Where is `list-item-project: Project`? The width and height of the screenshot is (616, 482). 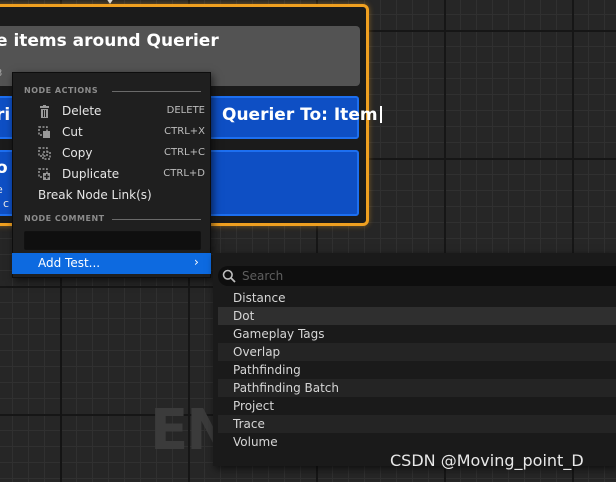
list-item-project: Project is located at coordinates (417, 406).